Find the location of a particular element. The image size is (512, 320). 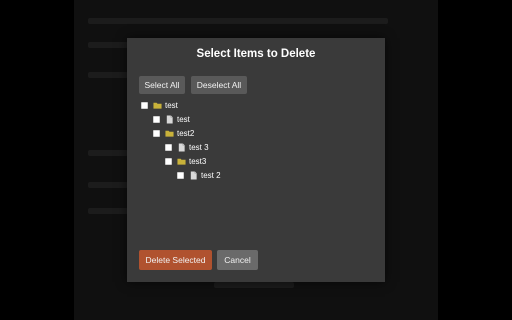

tree-item: test3 is located at coordinates (185, 161).